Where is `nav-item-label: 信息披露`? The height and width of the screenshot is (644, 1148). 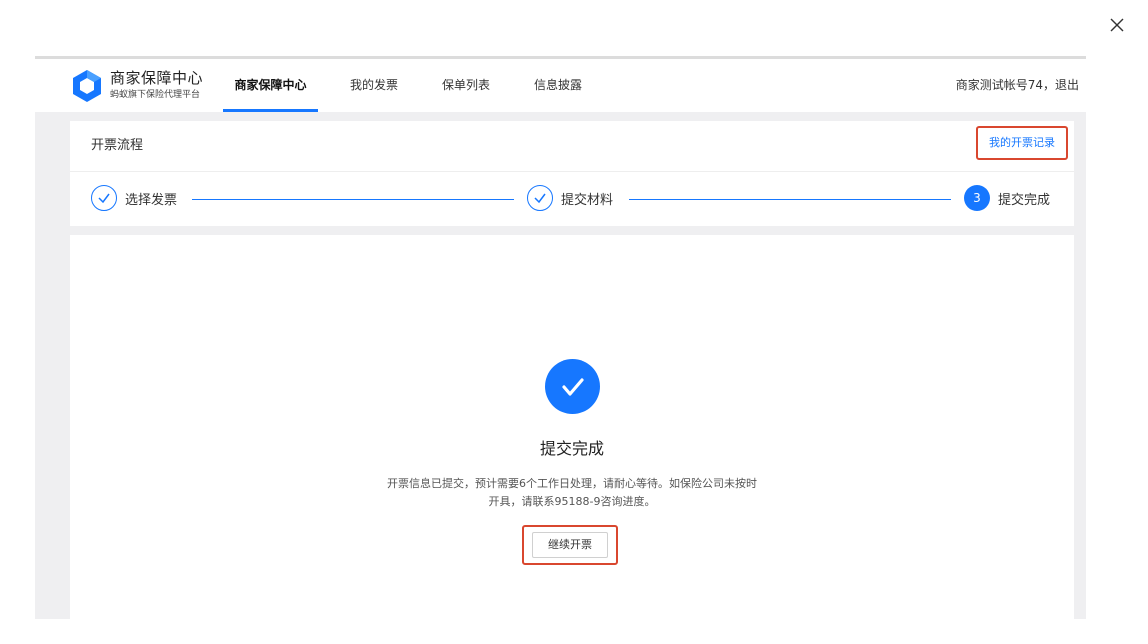
nav-item-label: 信息披露 is located at coordinates (557, 85).